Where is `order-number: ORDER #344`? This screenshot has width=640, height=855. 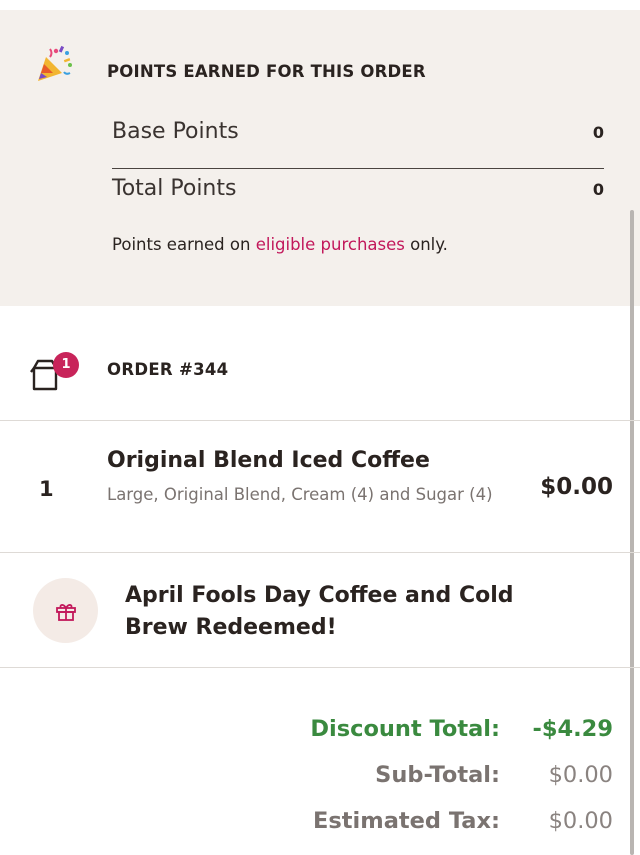
order-number: ORDER #344 is located at coordinates (168, 369).